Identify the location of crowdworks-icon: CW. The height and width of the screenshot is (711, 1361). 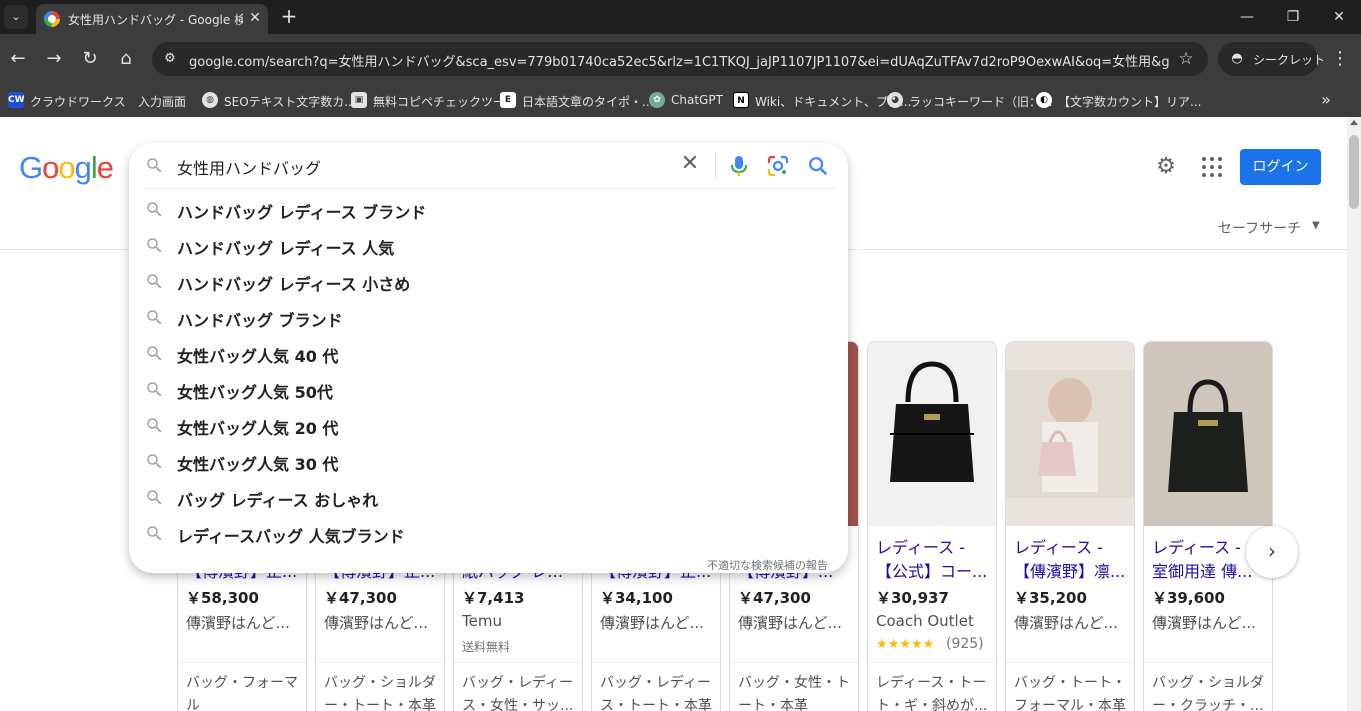
(16, 100).